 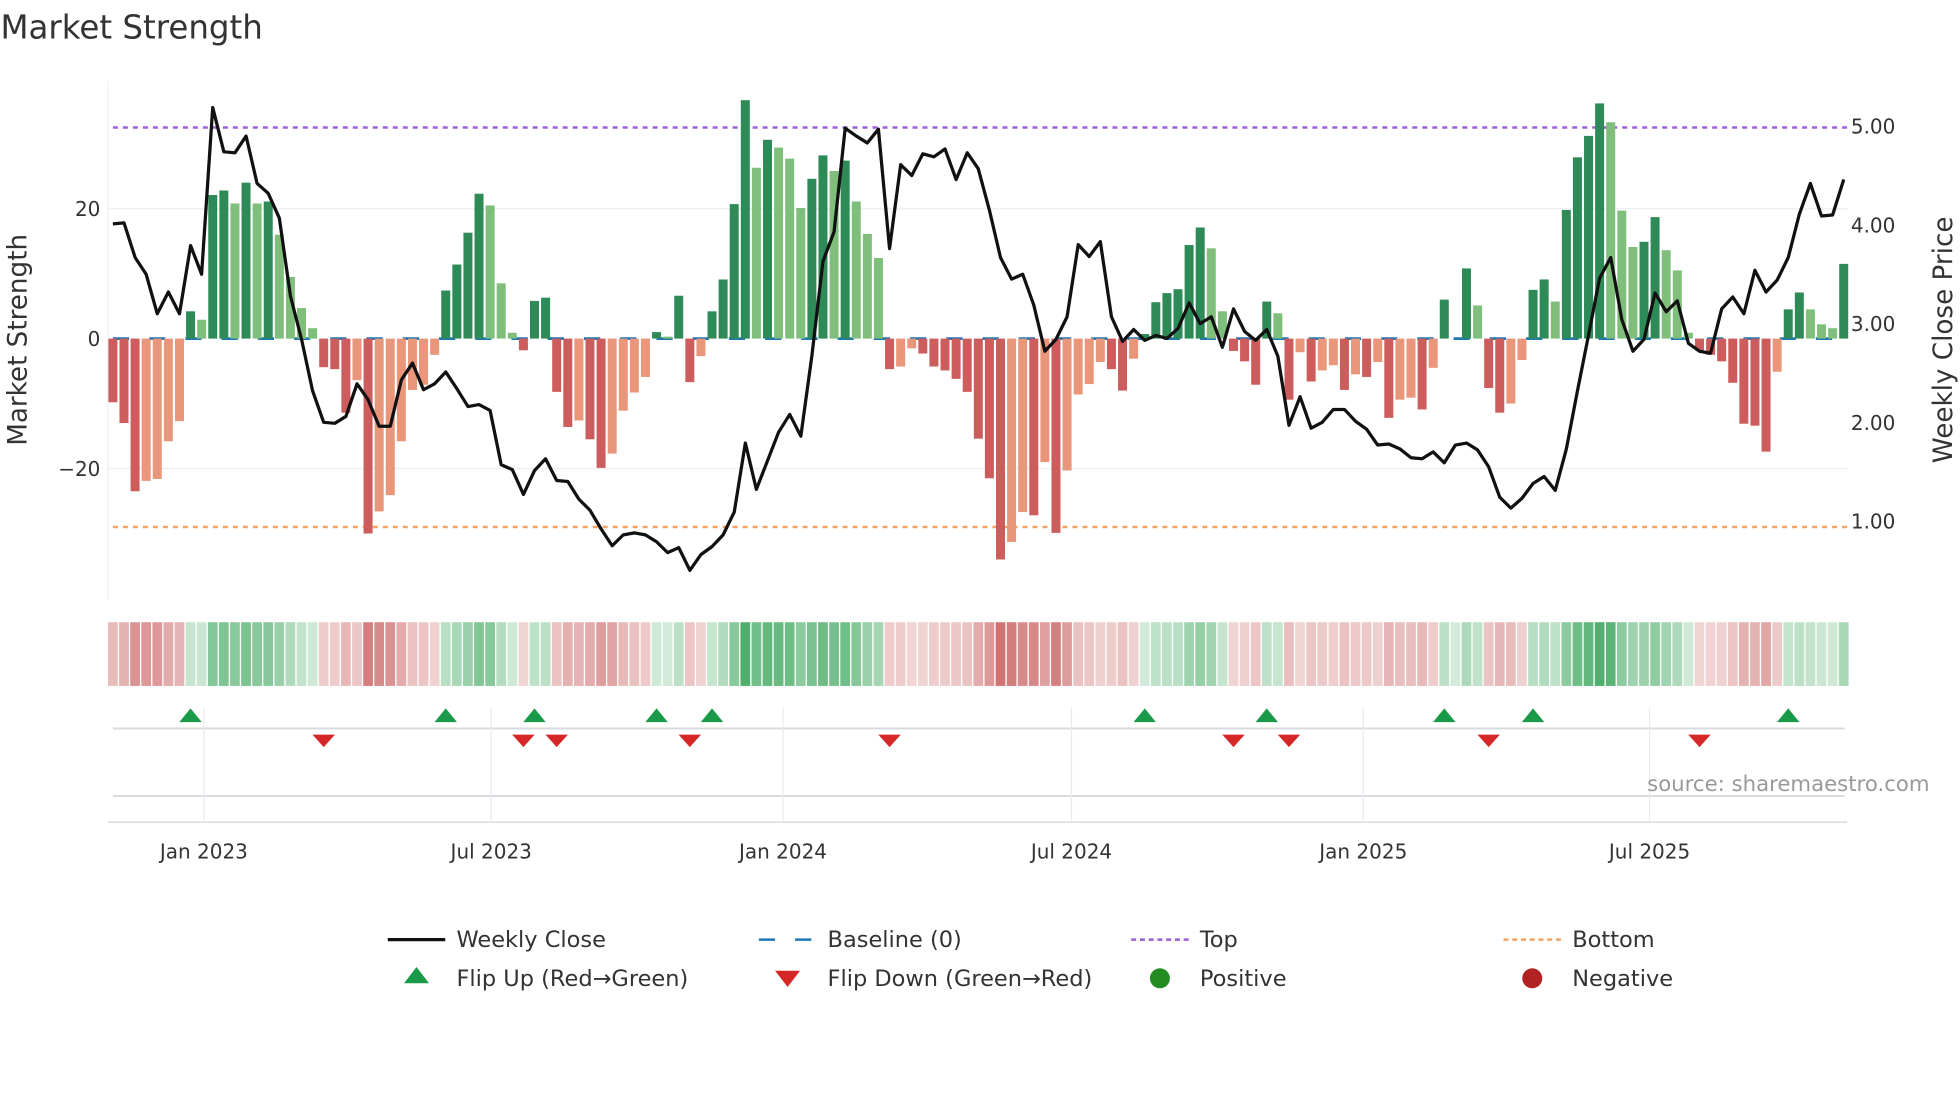 I want to click on right-axis-ticks: 5.00 4.00 3.00 2.00 1.00, so click(x=1873, y=324).